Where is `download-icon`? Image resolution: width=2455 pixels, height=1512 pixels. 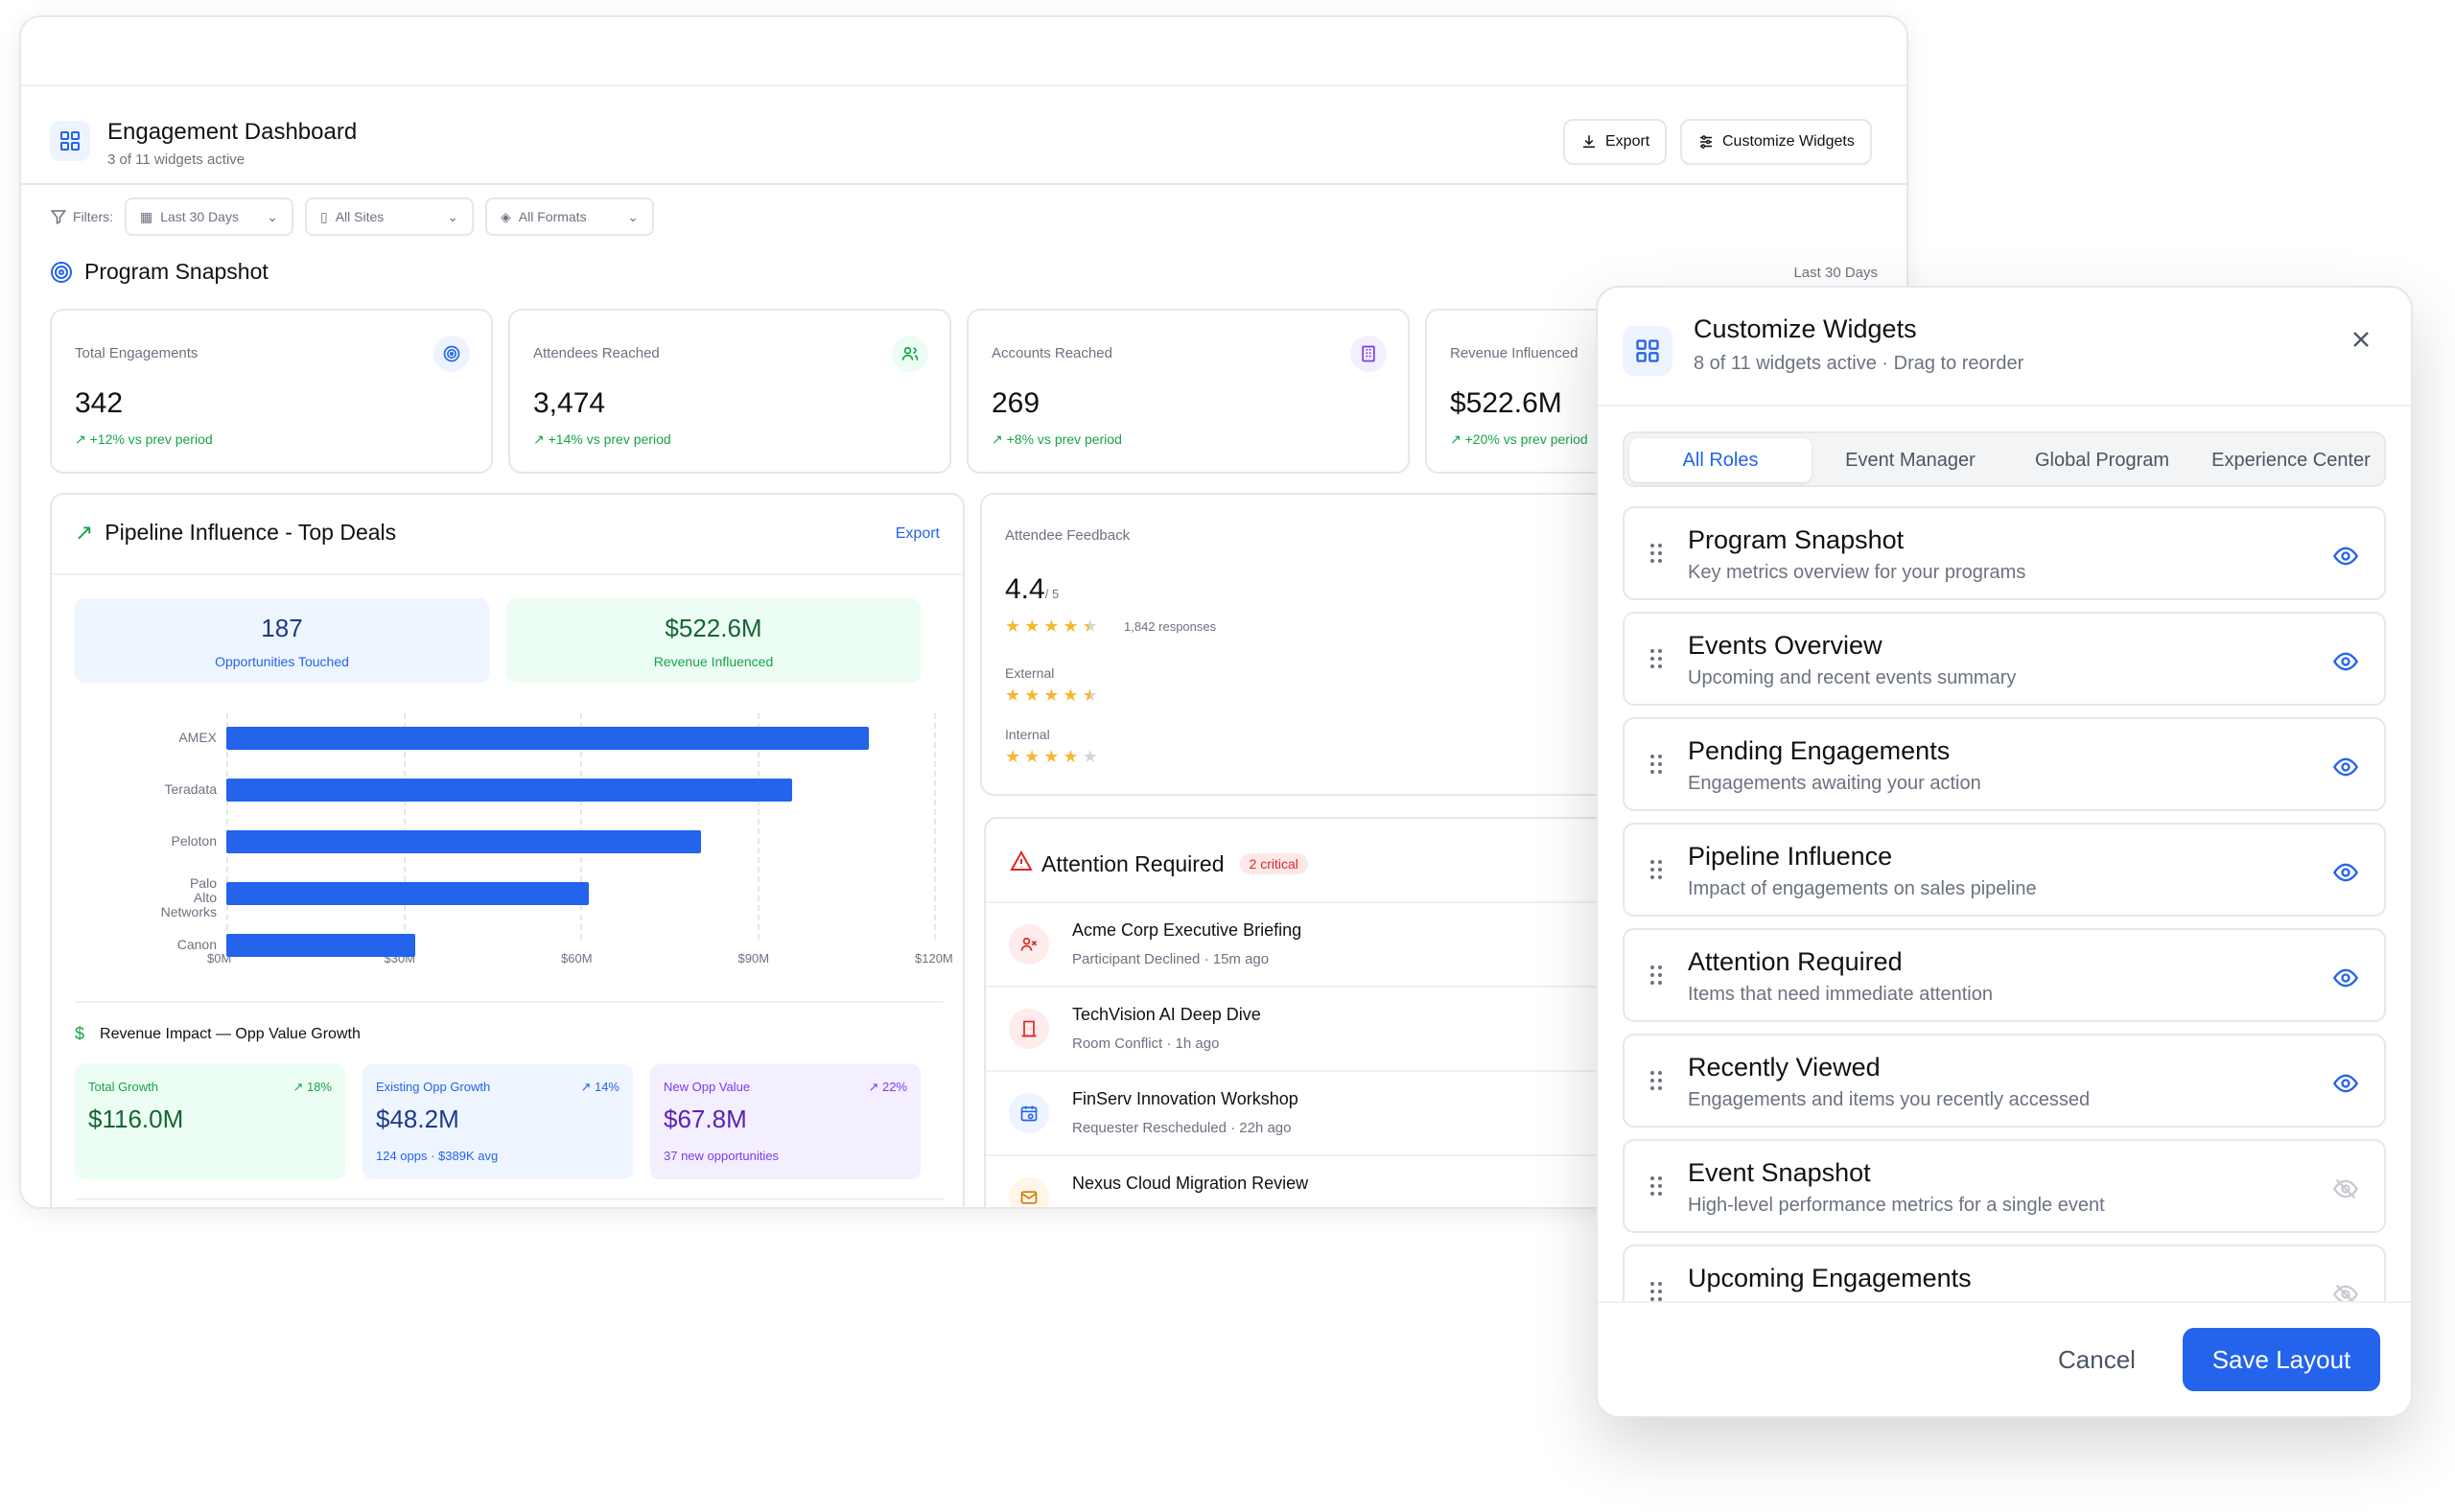 download-icon is located at coordinates (1589, 141).